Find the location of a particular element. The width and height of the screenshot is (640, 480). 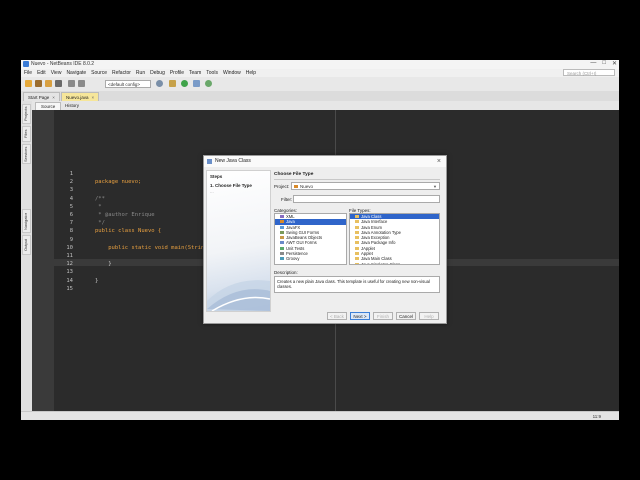

chevron-down-icon: ▼ is located at coordinates (435, 186).